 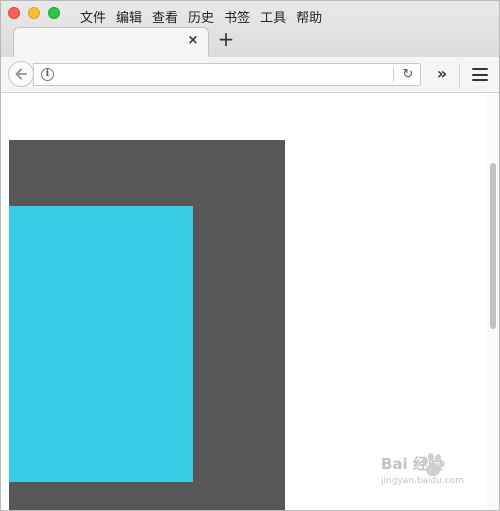 I want to click on window-controls, so click(x=34, y=13).